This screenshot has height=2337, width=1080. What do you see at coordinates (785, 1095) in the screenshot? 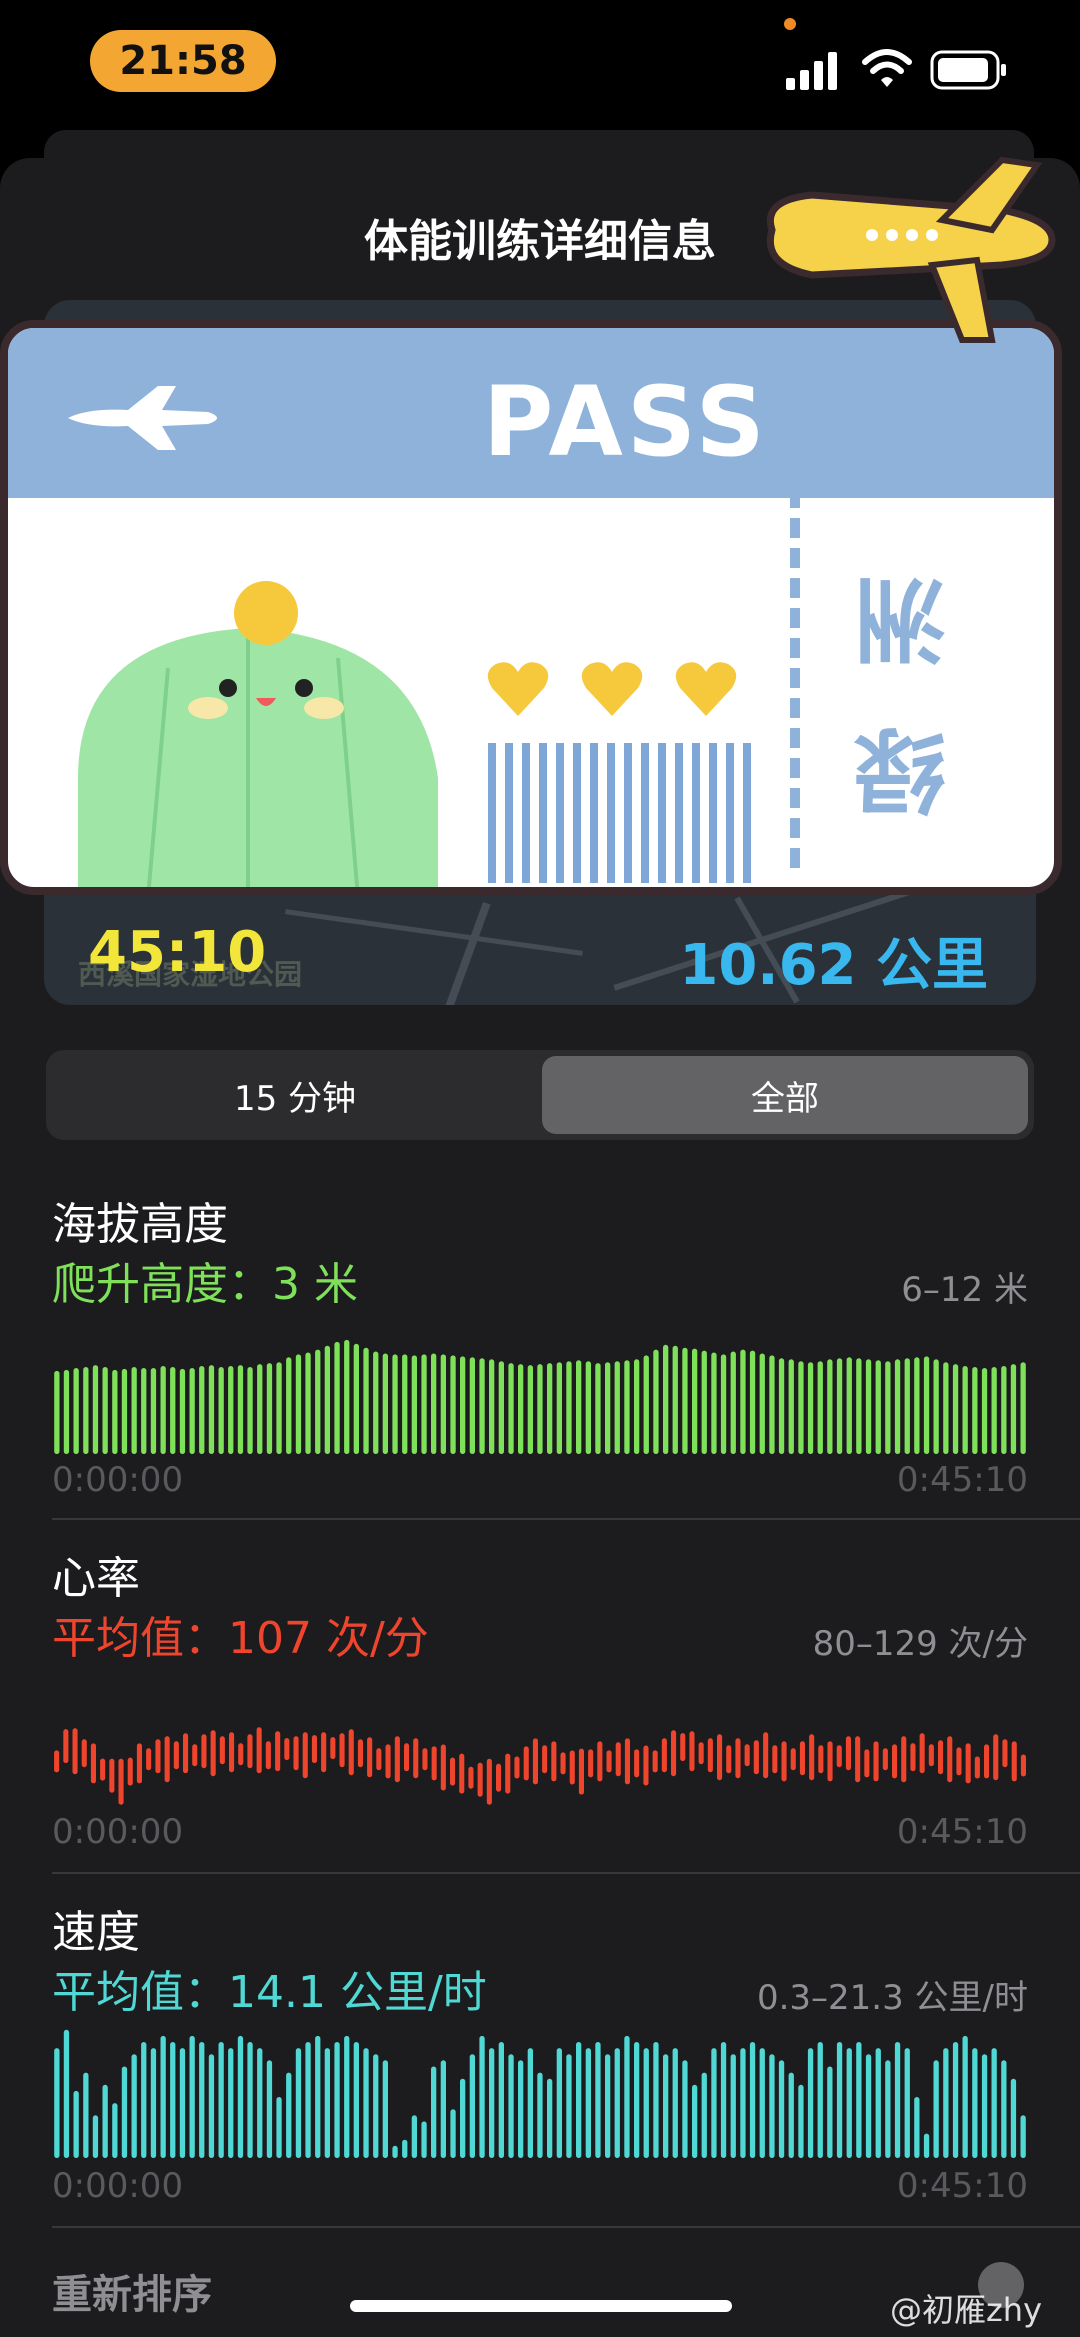
I see `segment-all: 全部` at bounding box center [785, 1095].